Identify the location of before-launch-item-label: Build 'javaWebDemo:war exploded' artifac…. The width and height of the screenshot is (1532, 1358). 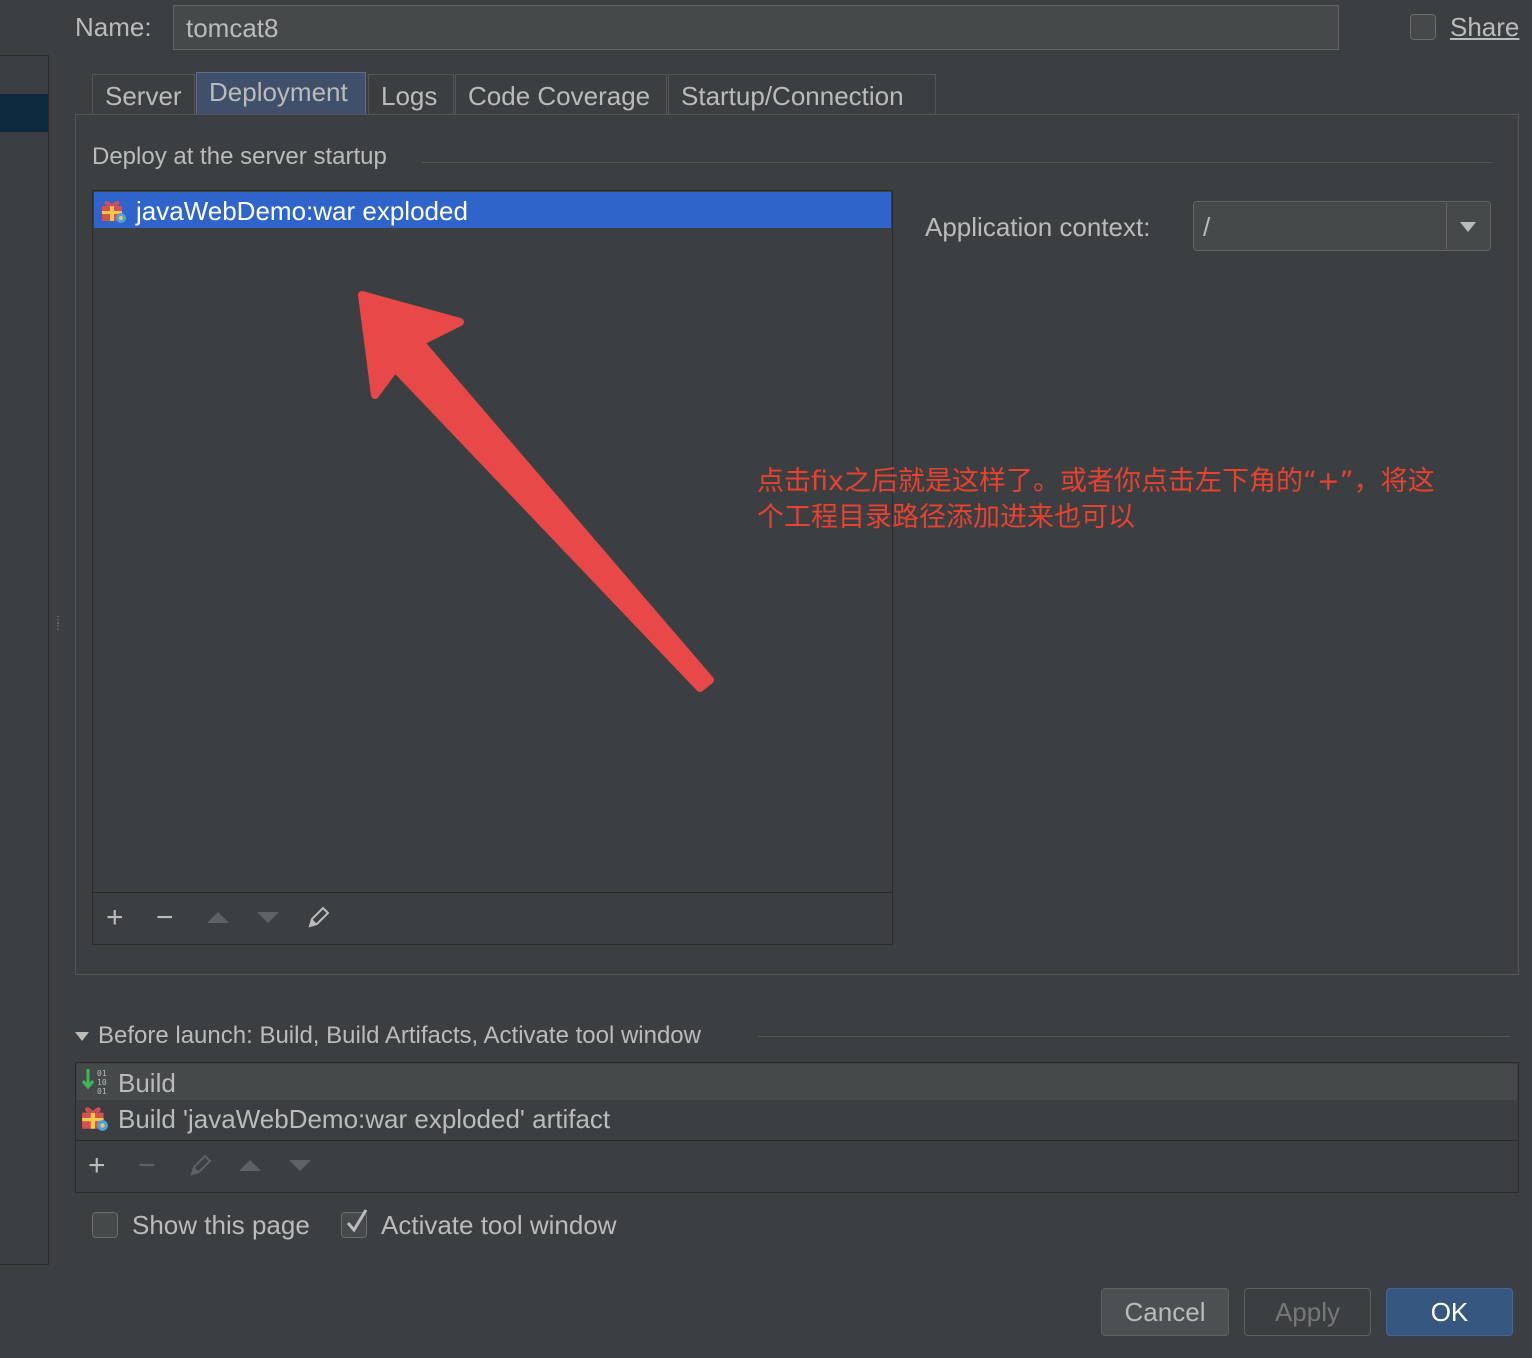
(364, 1119).